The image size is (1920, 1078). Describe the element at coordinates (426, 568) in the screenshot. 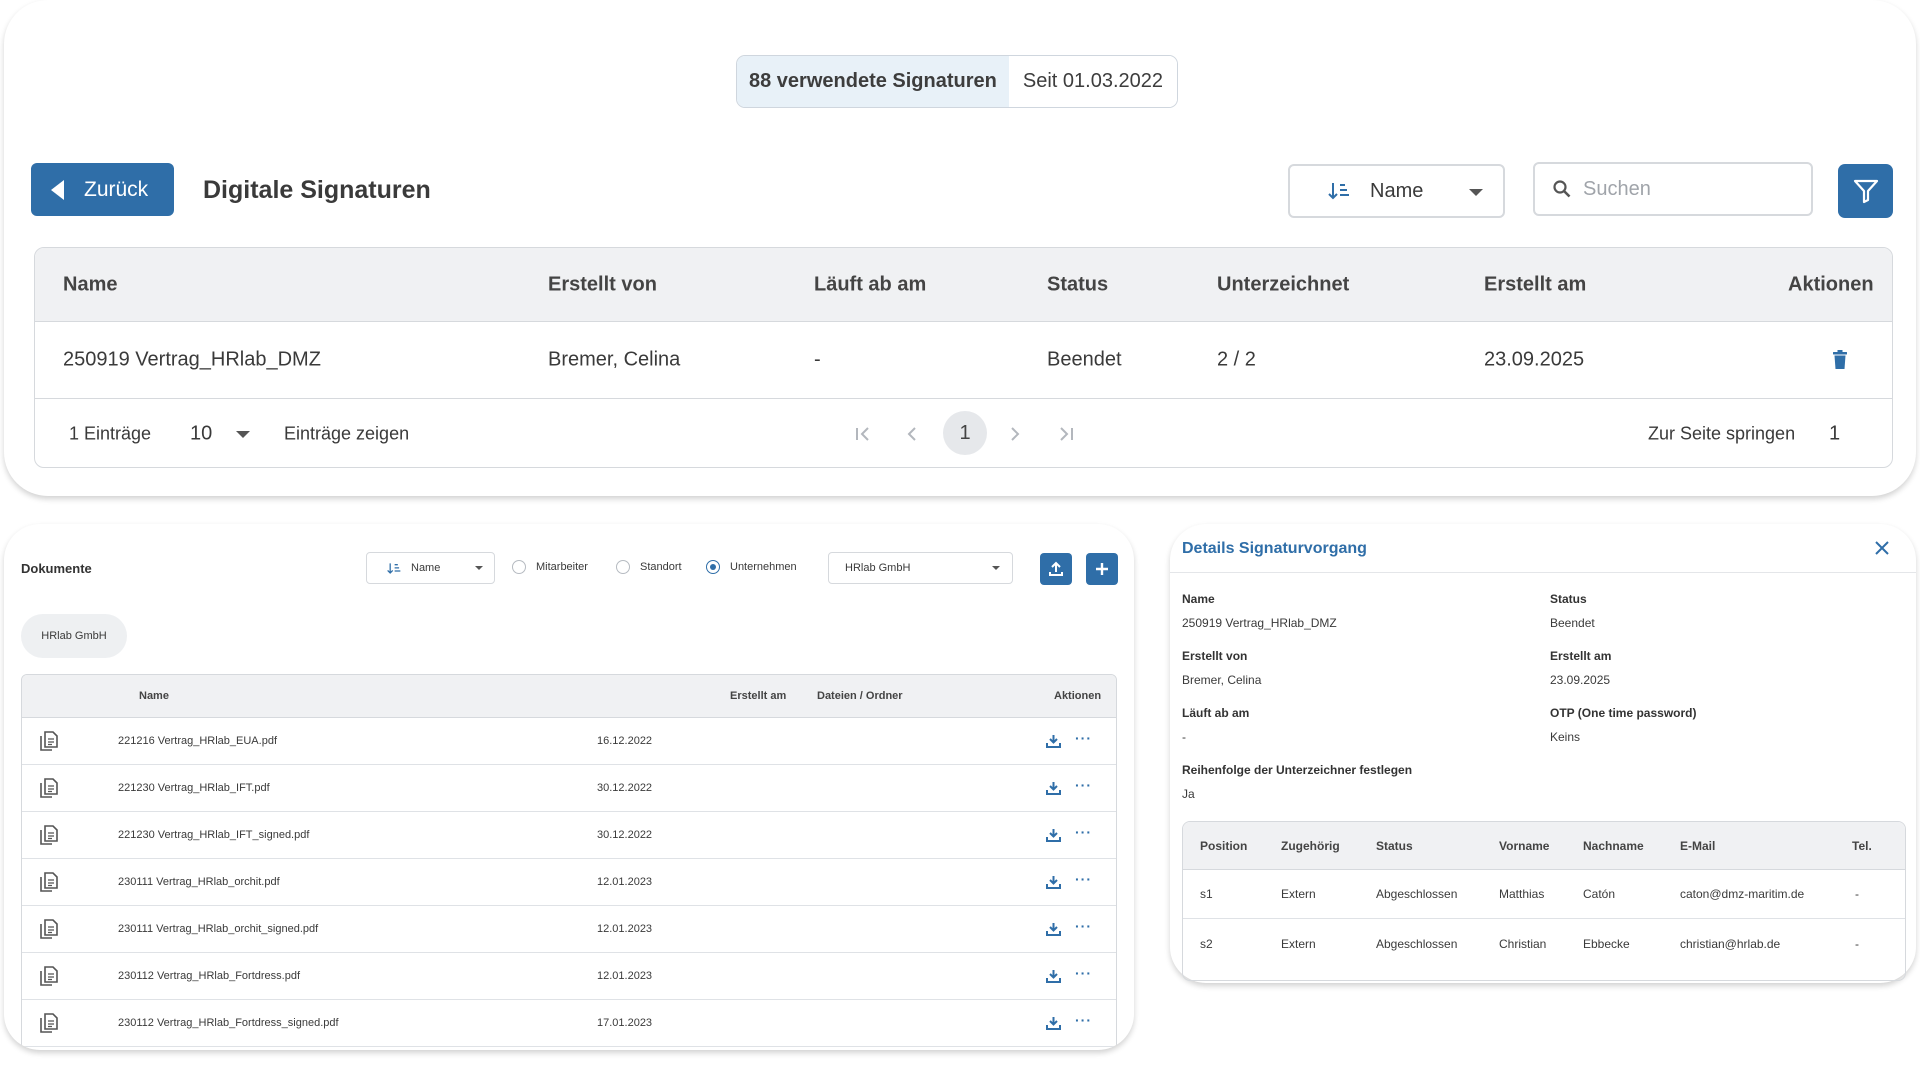

I see `documents-sort-value: Name` at that location.